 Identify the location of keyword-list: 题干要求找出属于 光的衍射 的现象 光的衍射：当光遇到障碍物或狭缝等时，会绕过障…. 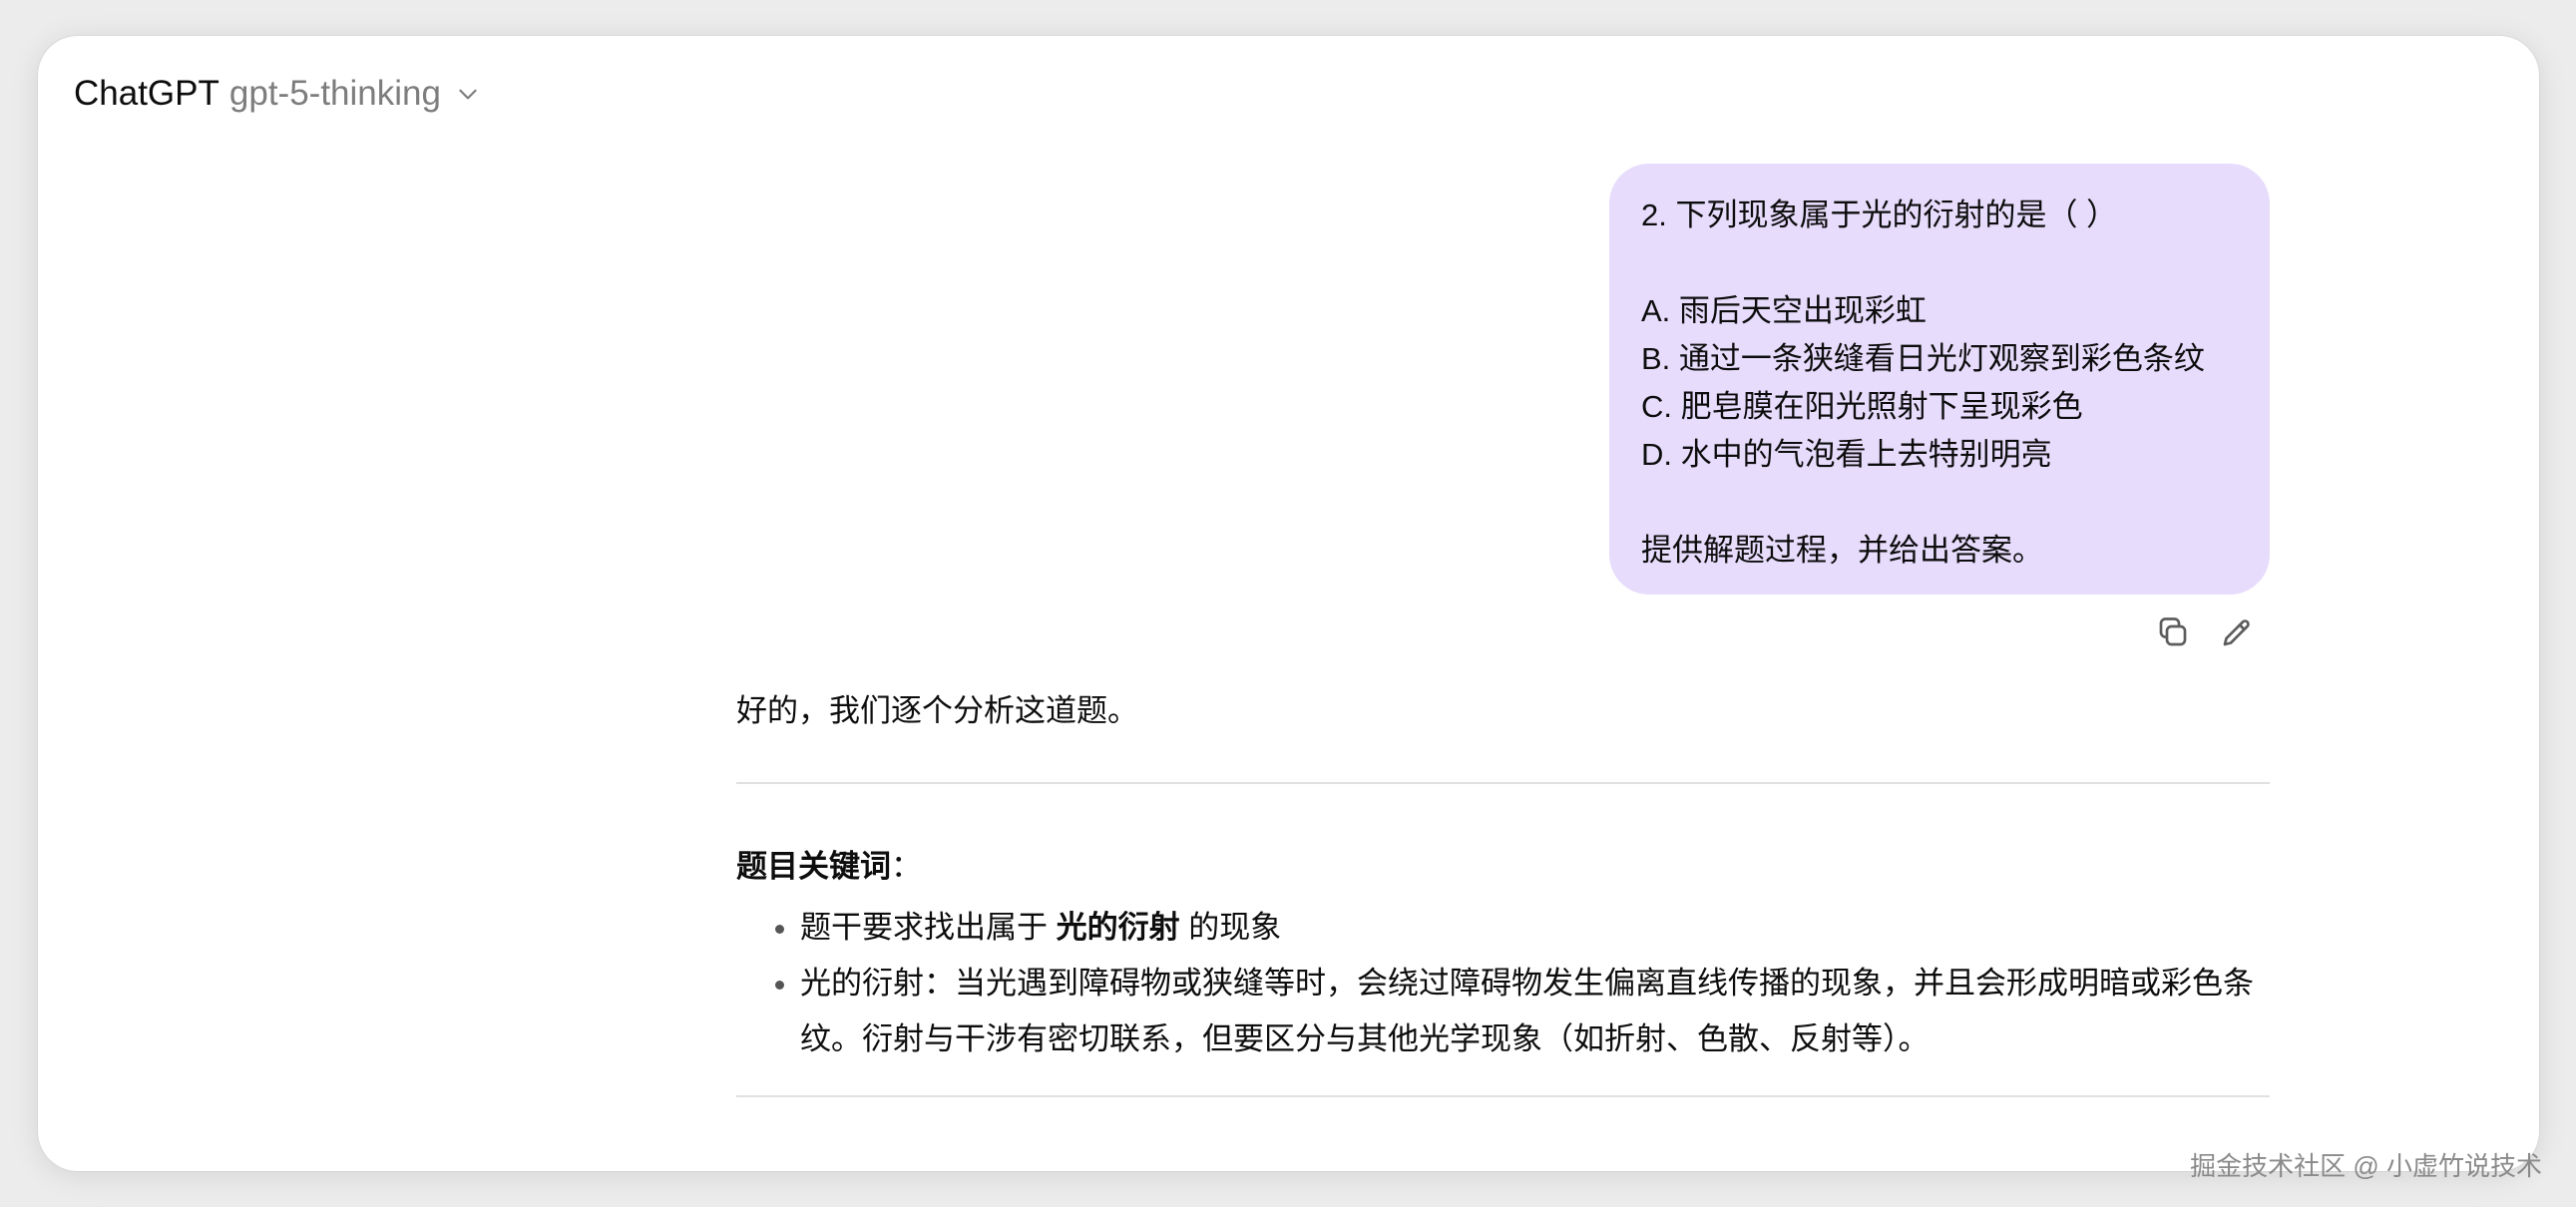
(1503, 983).